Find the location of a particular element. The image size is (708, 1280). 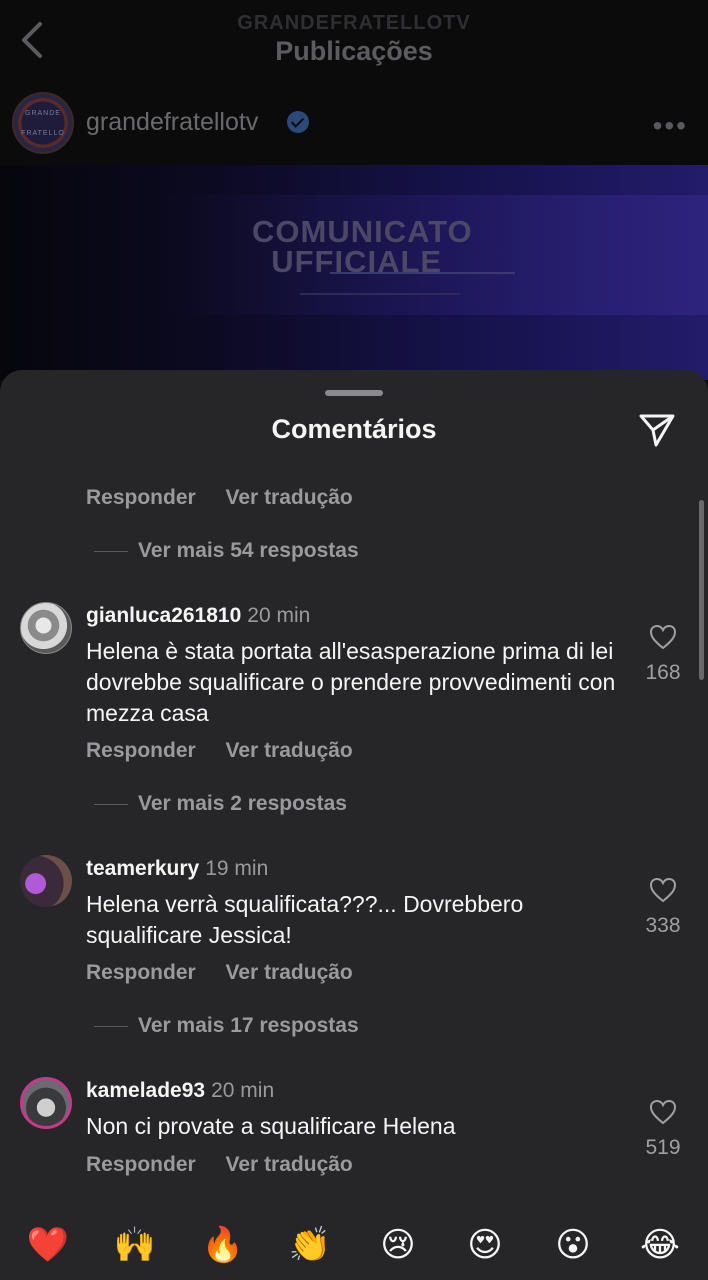

page-title: Publicações is located at coordinates (354, 51).